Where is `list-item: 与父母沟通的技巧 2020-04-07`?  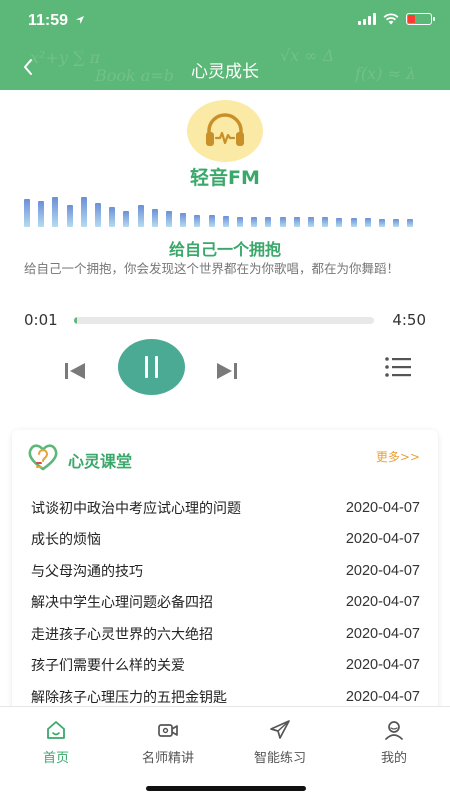
list-item: 与父母沟通的技巧 2020-04-07 is located at coordinates (225, 571).